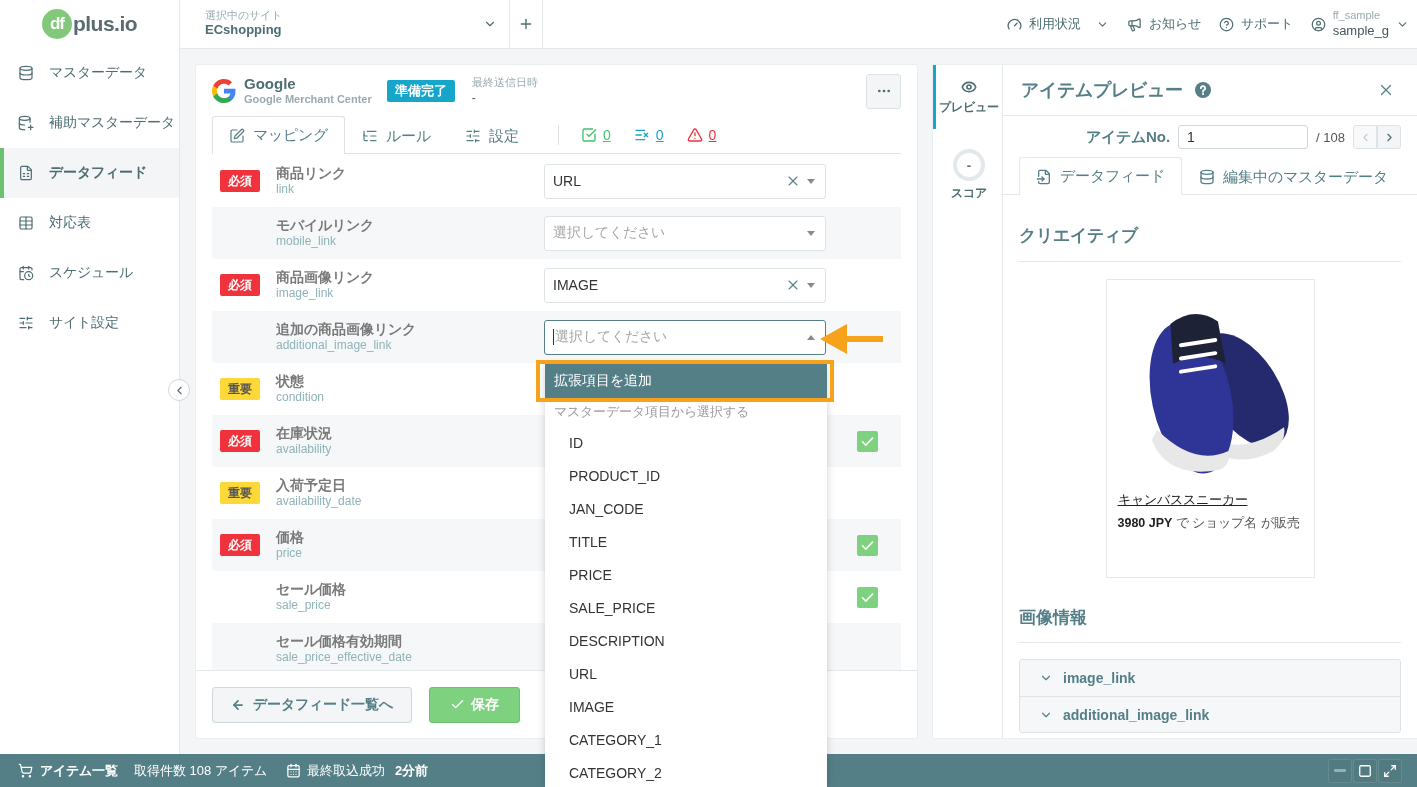  I want to click on list-x-icon, so click(641, 135).